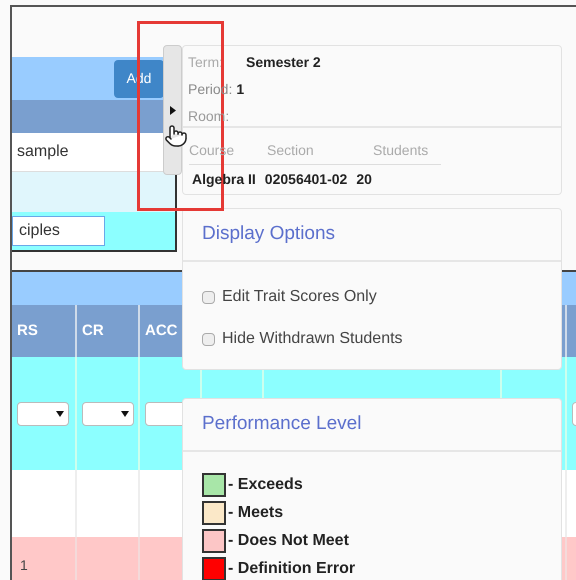 The height and width of the screenshot is (580, 576). Describe the element at coordinates (27, 330) in the screenshot. I see `column-header: RS` at that location.